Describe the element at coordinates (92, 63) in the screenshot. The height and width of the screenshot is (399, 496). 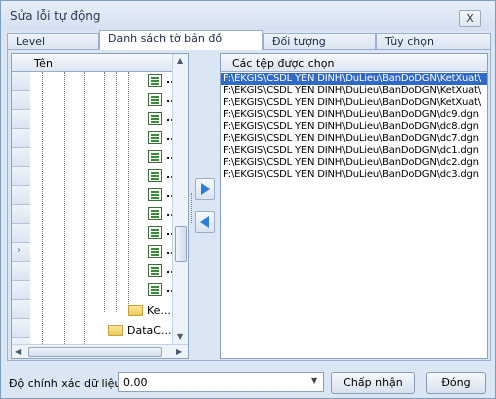
I see `tree-header: Tên` at that location.